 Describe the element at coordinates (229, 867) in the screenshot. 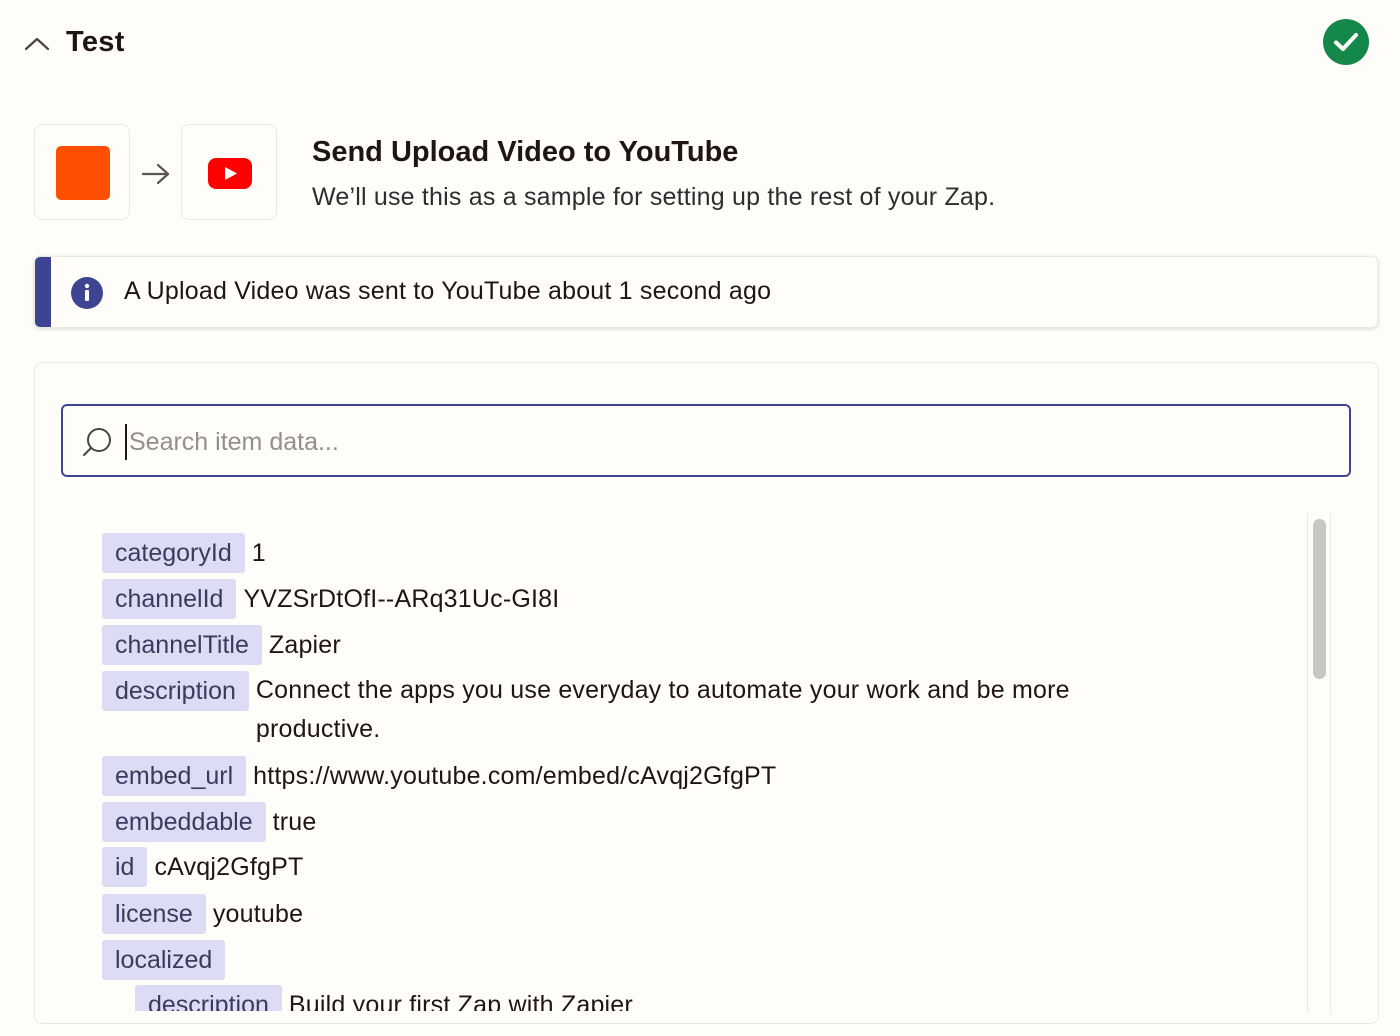

I see `item-value: cAvqj2GfgPT` at that location.